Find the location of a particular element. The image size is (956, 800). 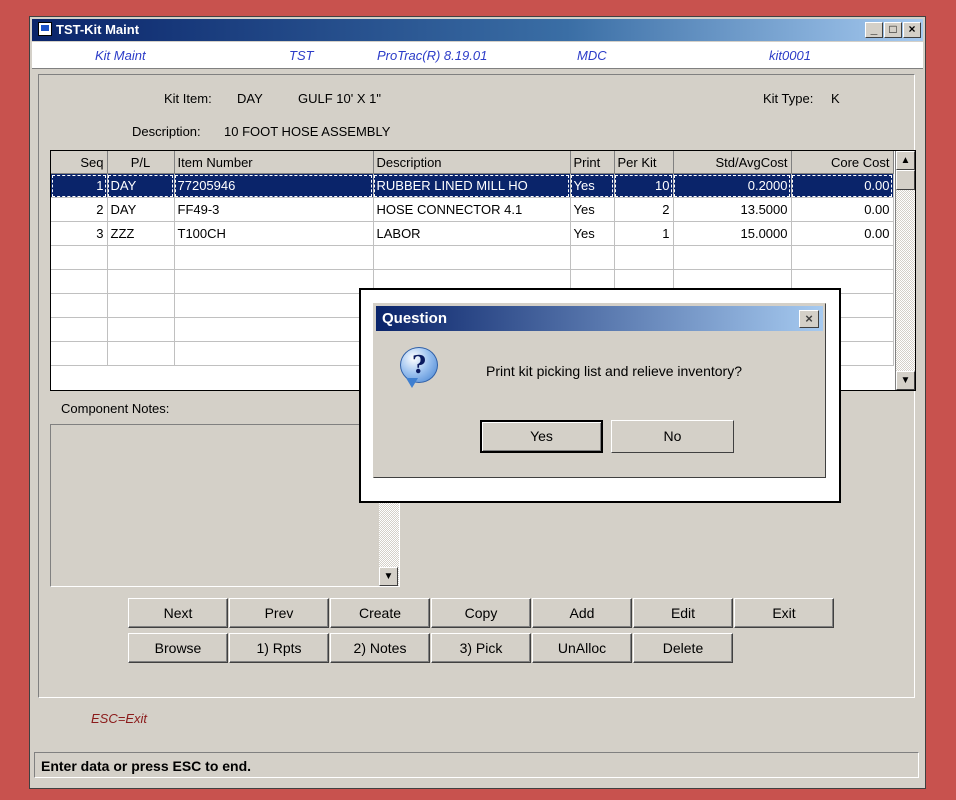

cell-description: HOSE CONNECTOR 4.1 is located at coordinates (472, 209).